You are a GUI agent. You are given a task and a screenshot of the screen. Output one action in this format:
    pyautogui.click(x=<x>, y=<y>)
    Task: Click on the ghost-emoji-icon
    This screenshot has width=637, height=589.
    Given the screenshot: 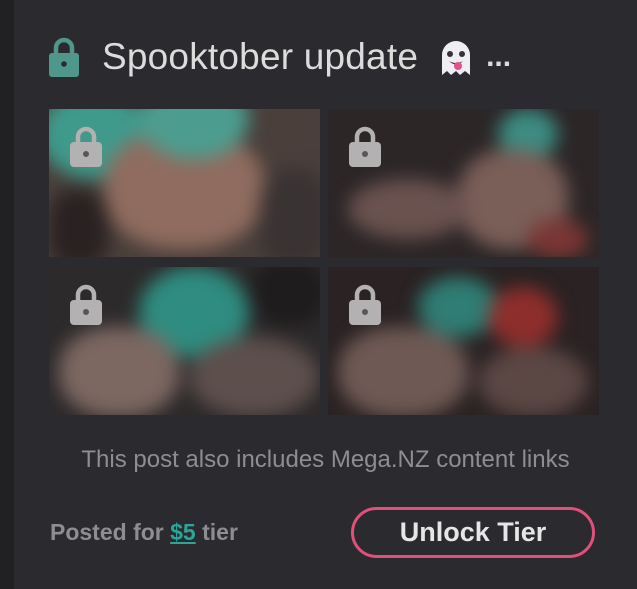 What is the action you would take?
    pyautogui.click(x=456, y=58)
    